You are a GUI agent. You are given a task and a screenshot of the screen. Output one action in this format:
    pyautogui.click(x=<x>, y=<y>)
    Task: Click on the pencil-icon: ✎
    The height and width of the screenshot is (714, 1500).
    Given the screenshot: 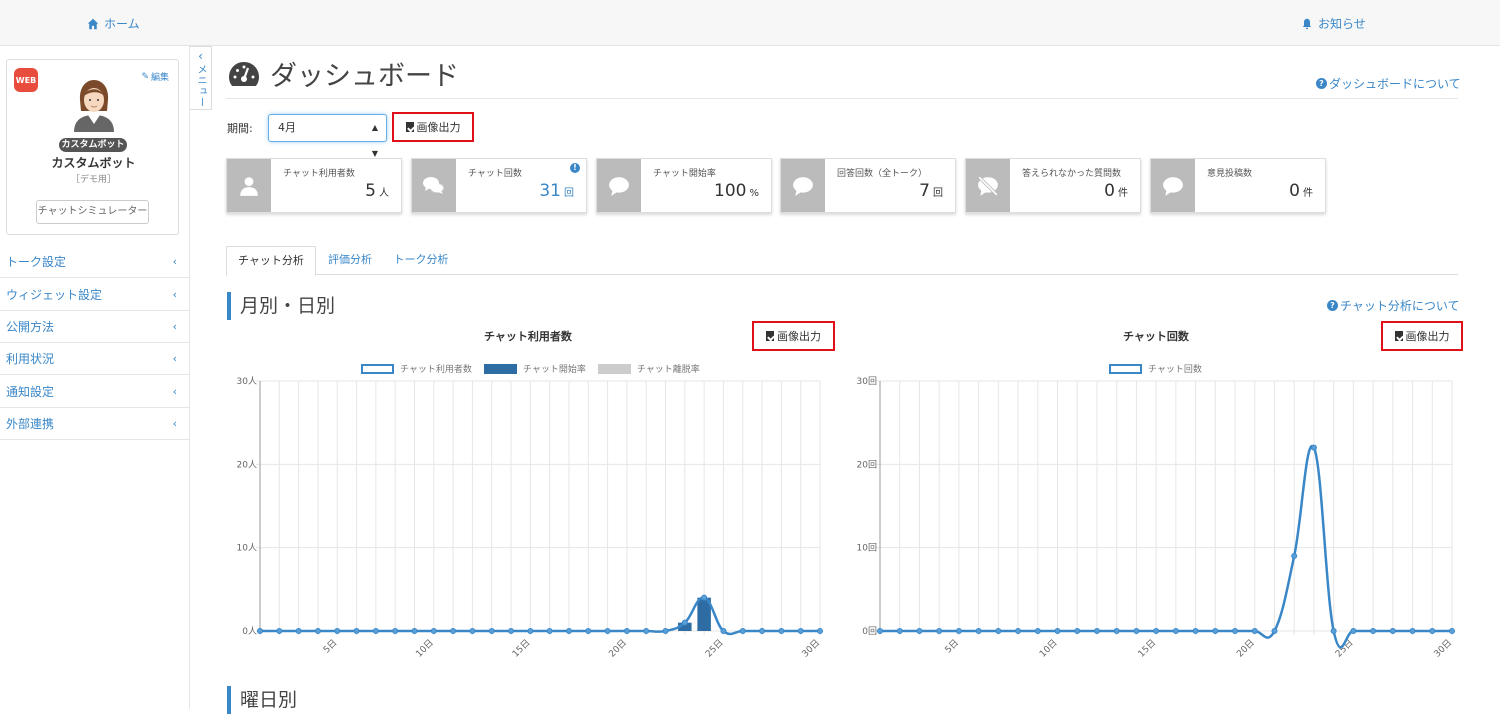 What is the action you would take?
    pyautogui.click(x=145, y=76)
    